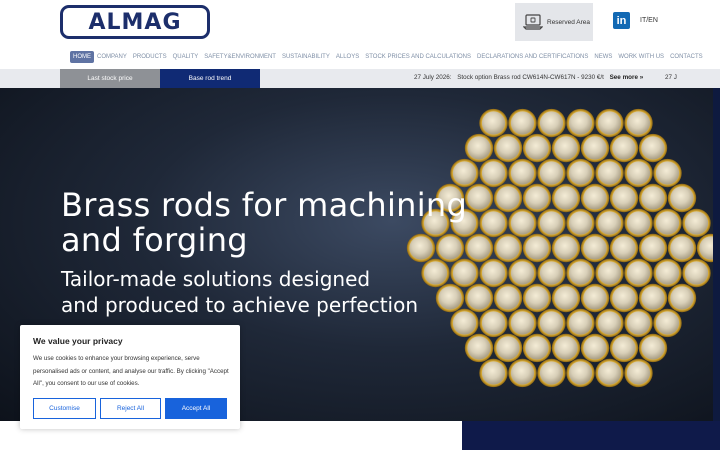 The height and width of the screenshot is (450, 720). What do you see at coordinates (216, 279) in the screenshot?
I see `hero-subtitle-line-1: Tailor-made solutions designed` at bounding box center [216, 279].